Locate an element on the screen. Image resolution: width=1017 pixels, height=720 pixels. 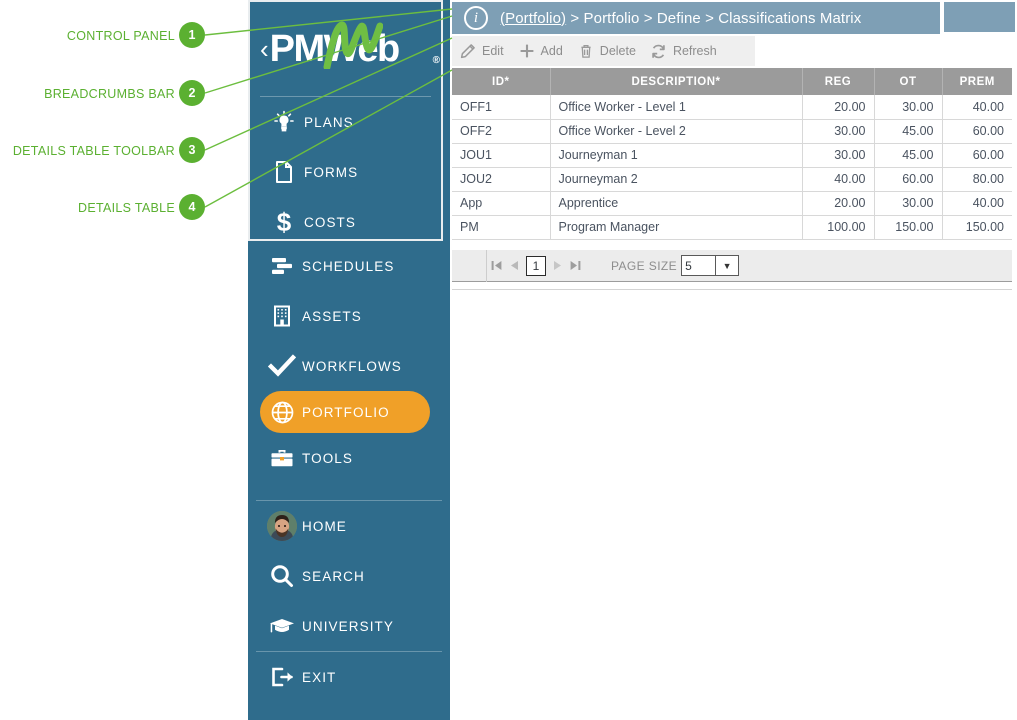
sidebar-item-search: SEARCH is located at coordinates (349, 576).